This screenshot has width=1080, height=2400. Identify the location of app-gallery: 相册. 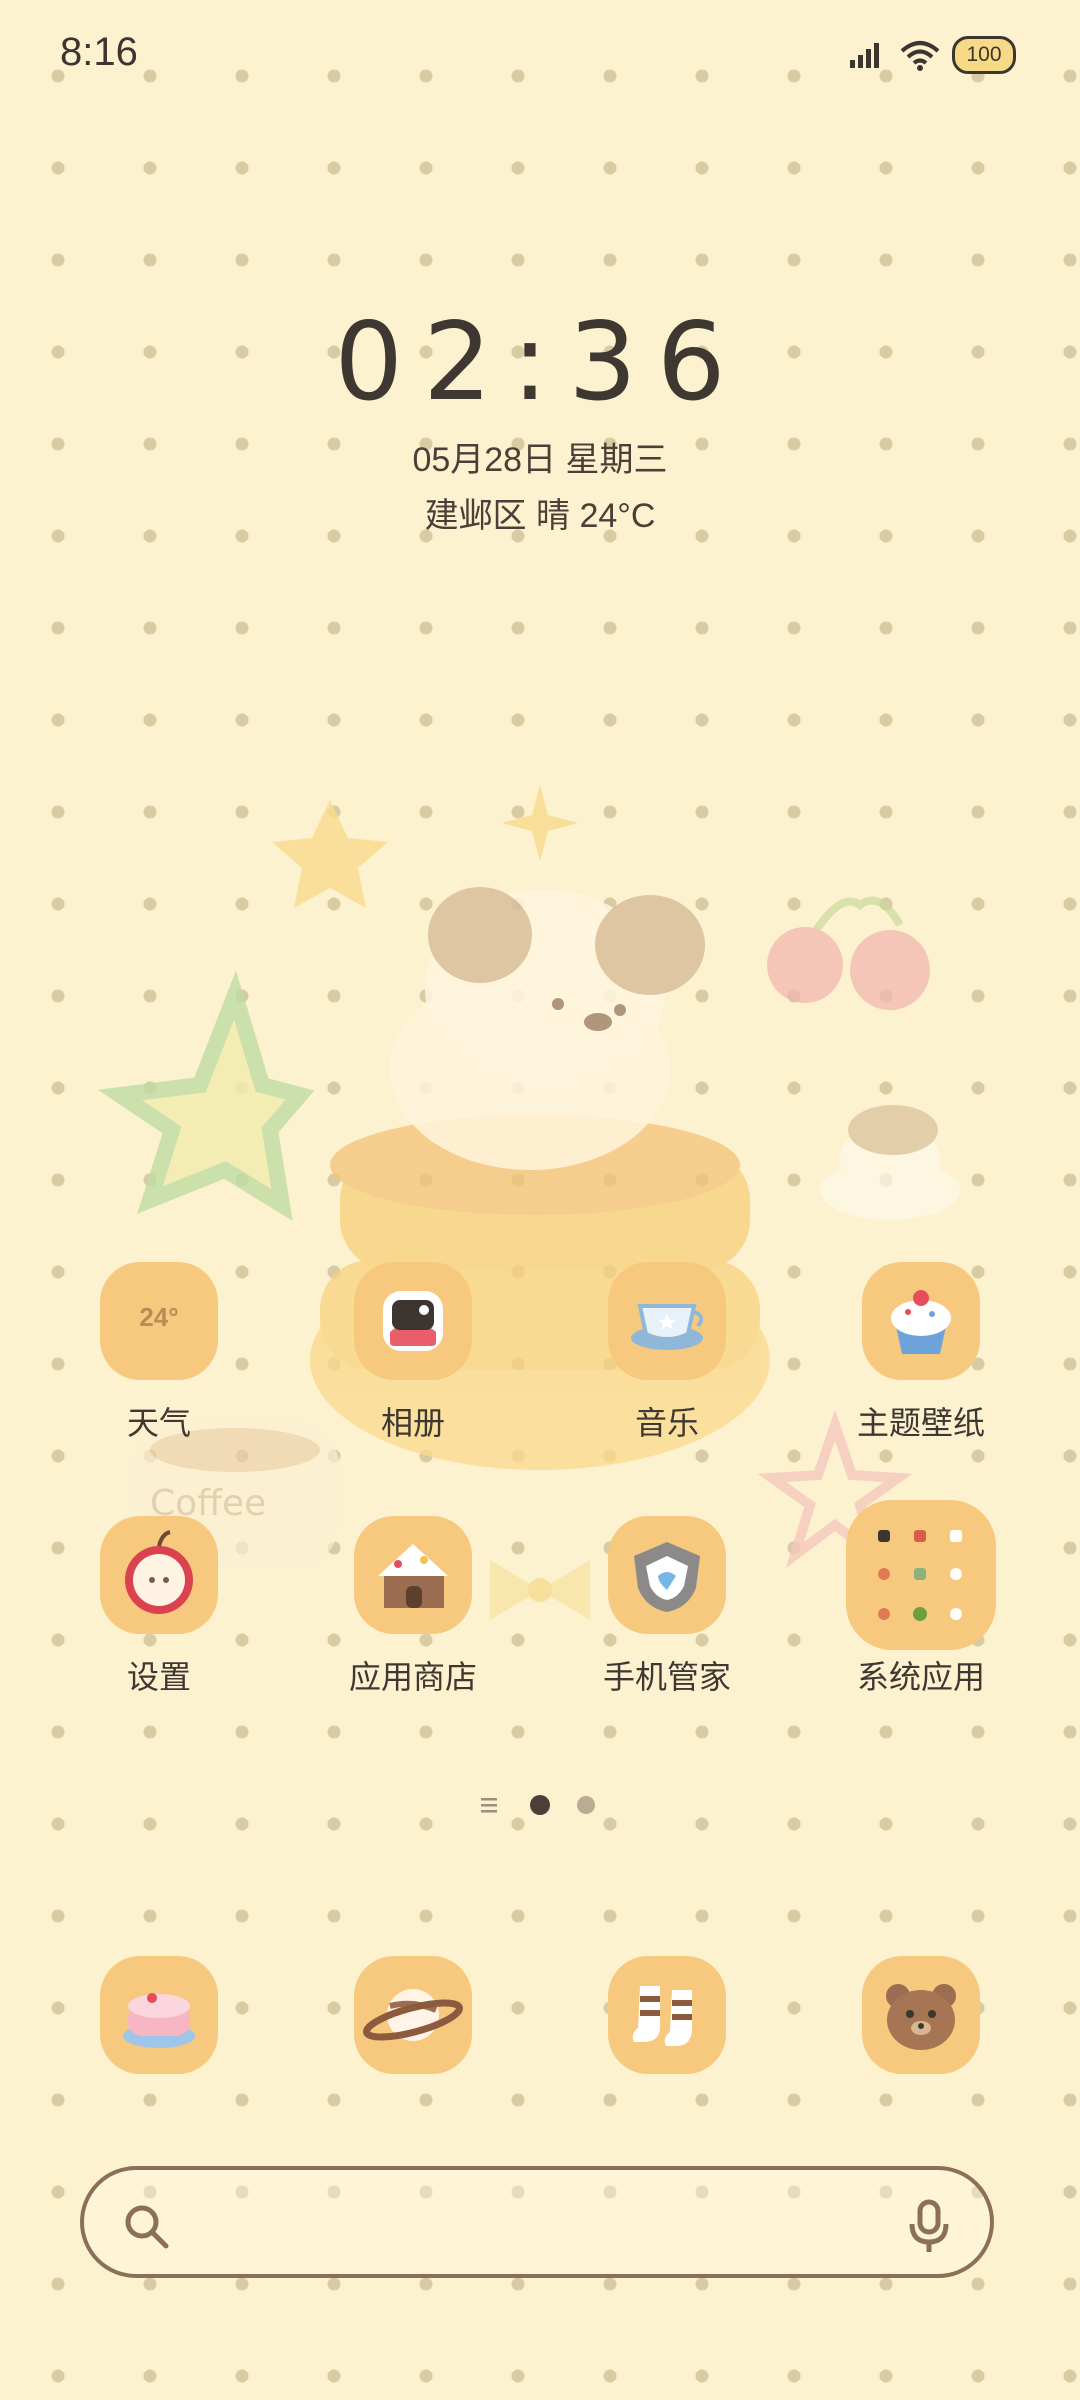
(413, 1353).